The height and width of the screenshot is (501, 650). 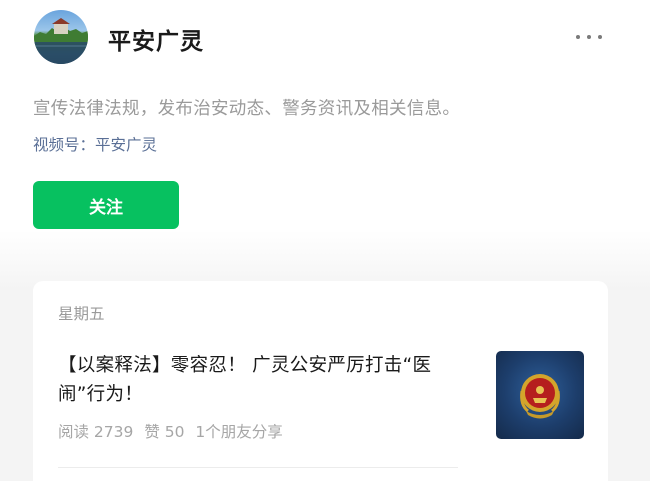 I want to click on account-name: 平安广灵, so click(x=156, y=42).